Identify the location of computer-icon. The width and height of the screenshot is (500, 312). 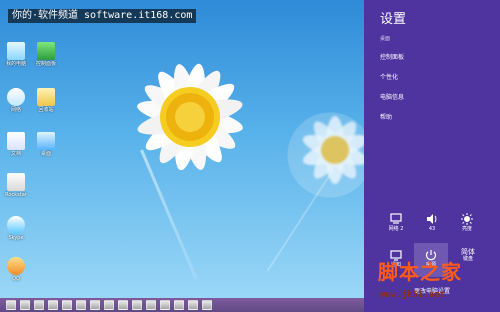
(16, 51).